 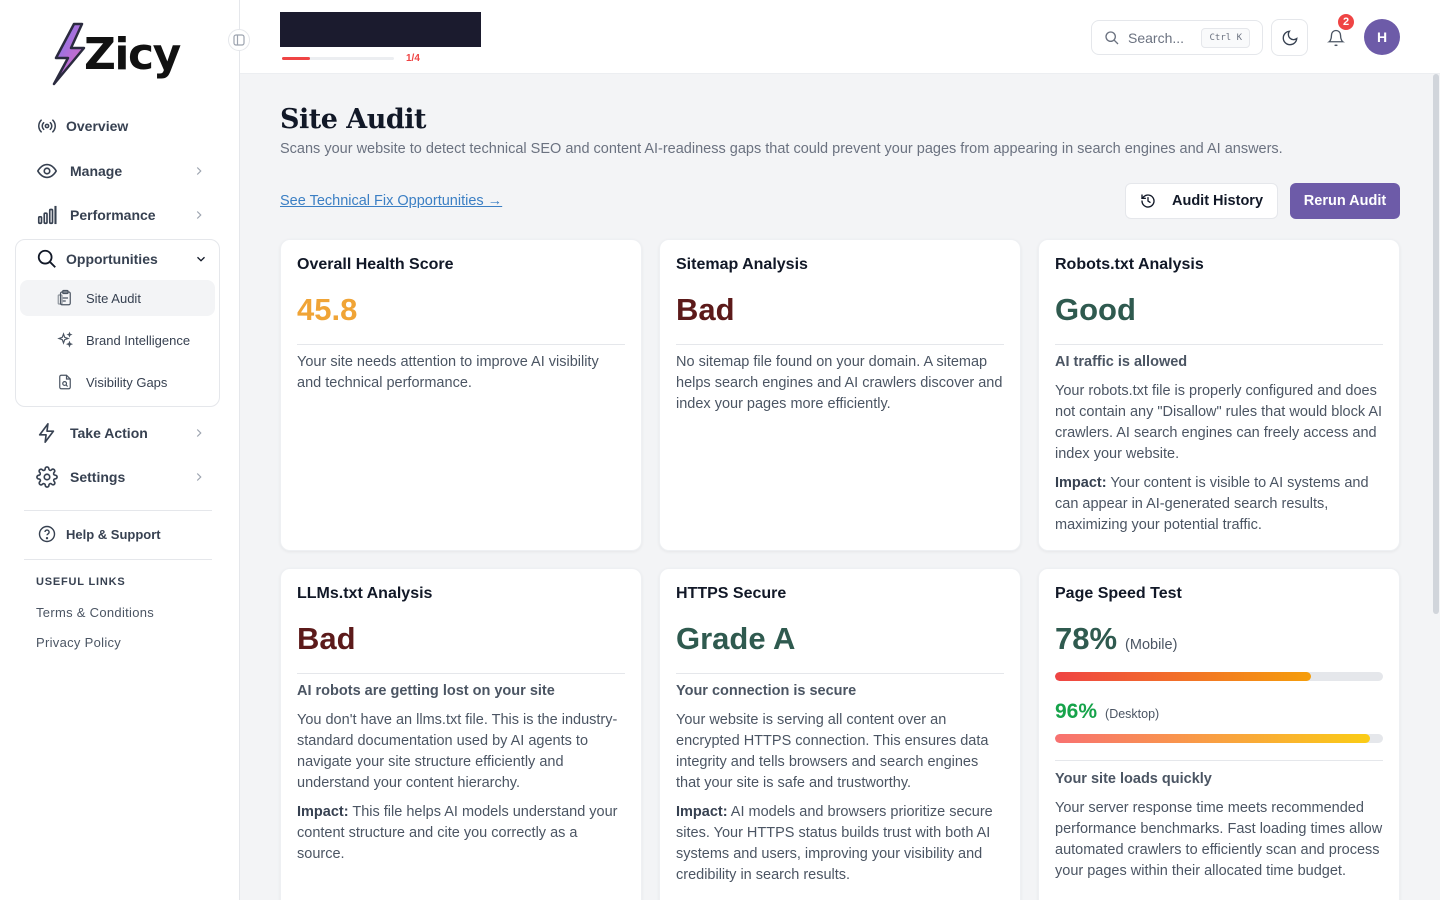 What do you see at coordinates (1148, 201) in the screenshot?
I see `history-icon` at bounding box center [1148, 201].